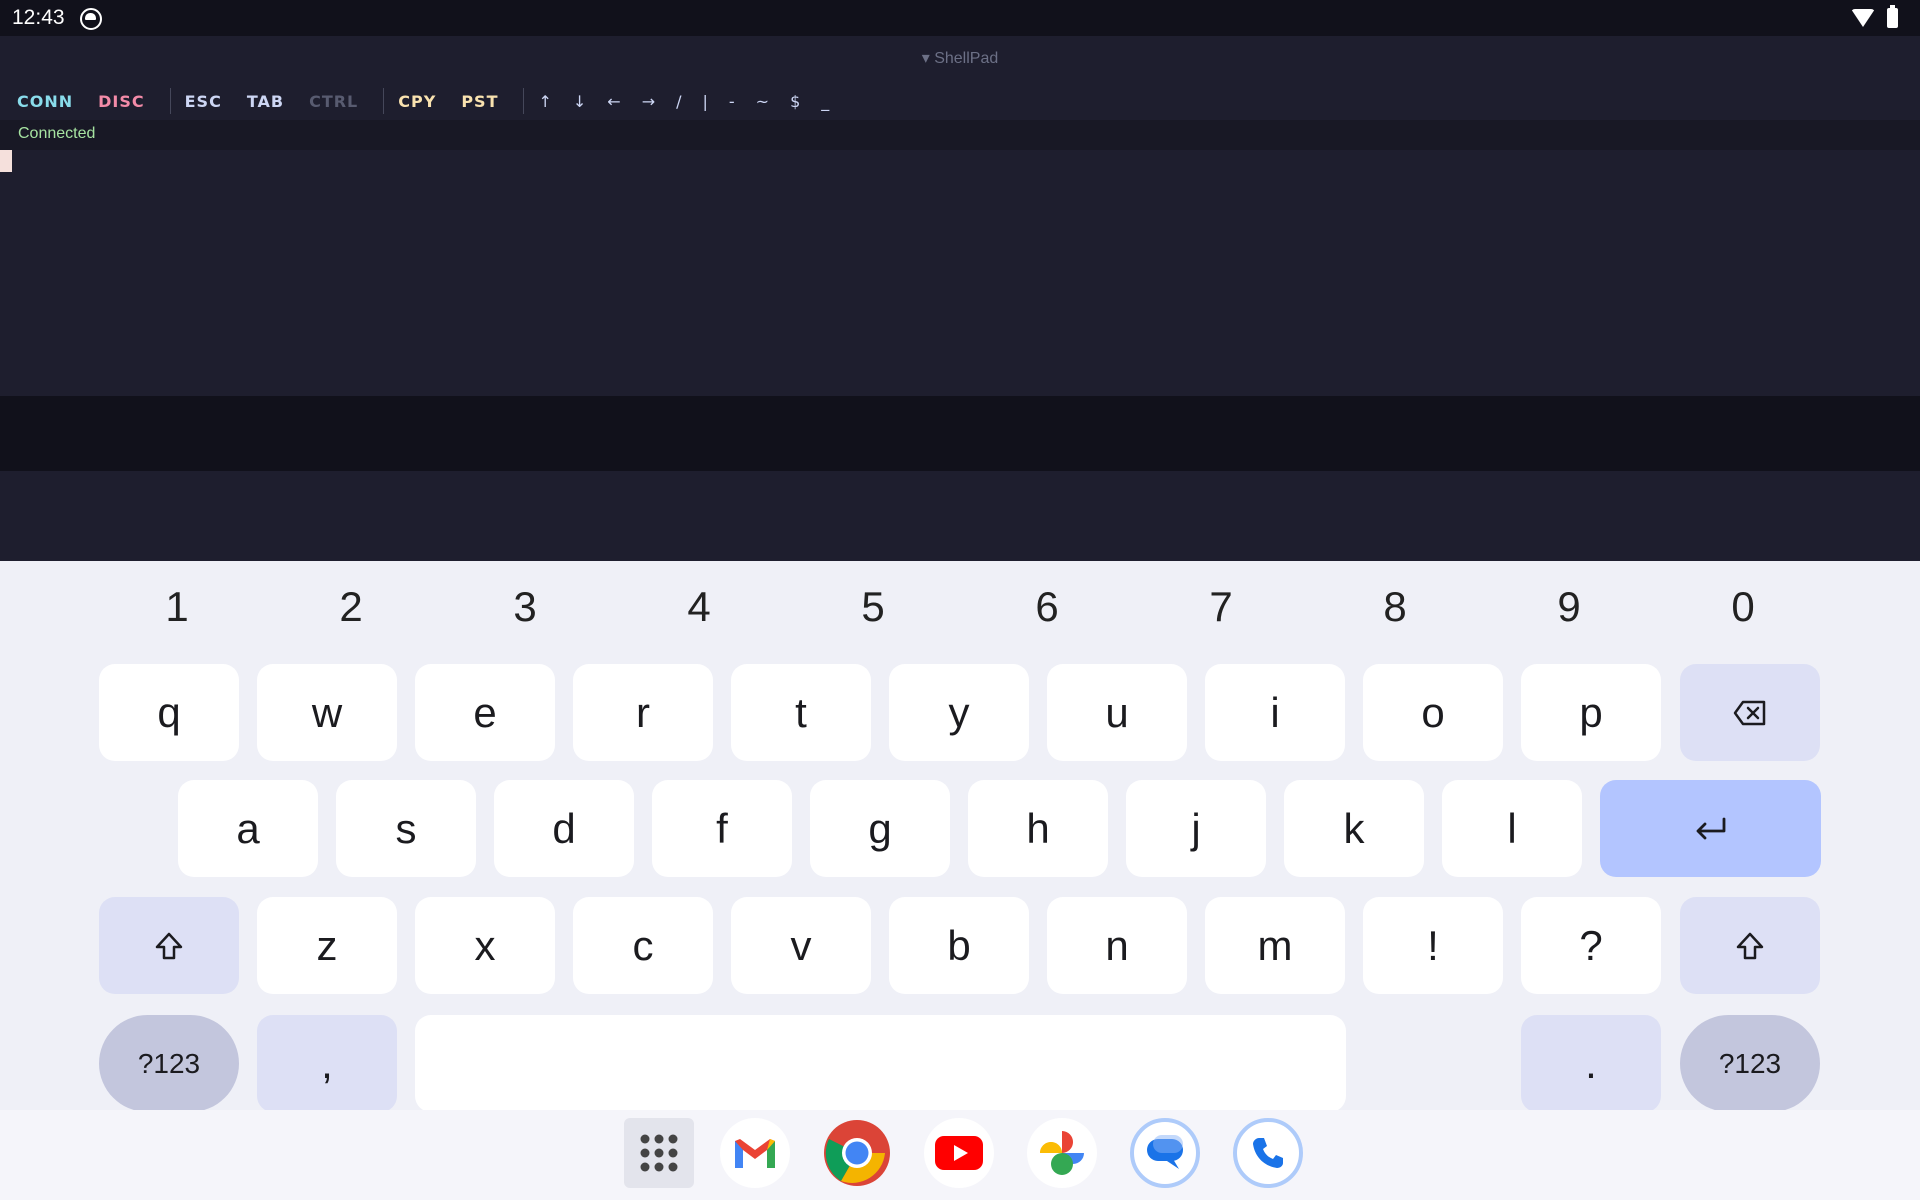 This screenshot has height=1200, width=1920. What do you see at coordinates (880, 828) in the screenshot?
I see `key-g: g` at bounding box center [880, 828].